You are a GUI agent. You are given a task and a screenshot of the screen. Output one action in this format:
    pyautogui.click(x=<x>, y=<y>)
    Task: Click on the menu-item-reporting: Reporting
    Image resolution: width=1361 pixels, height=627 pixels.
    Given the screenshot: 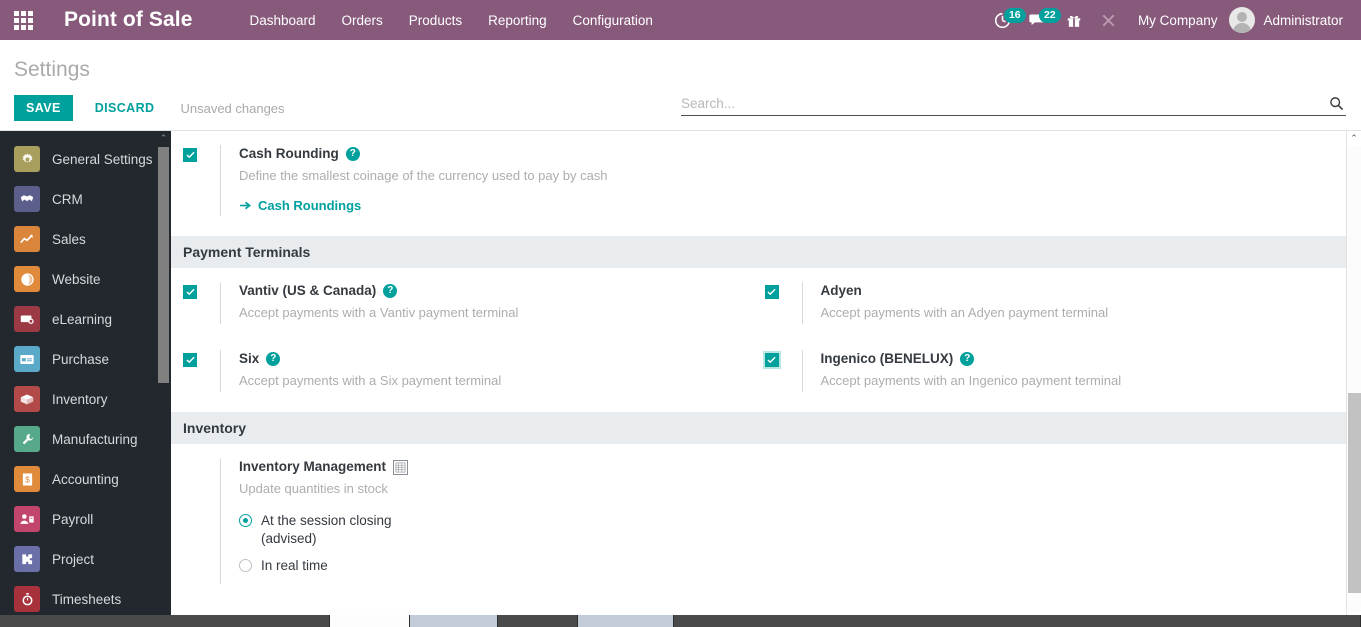 What is the action you would take?
    pyautogui.click(x=517, y=20)
    